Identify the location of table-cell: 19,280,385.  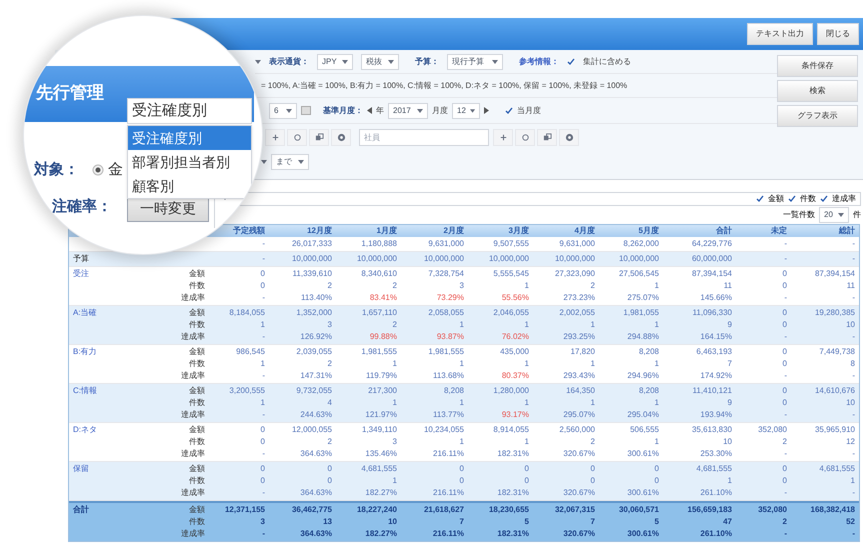
(834, 312).